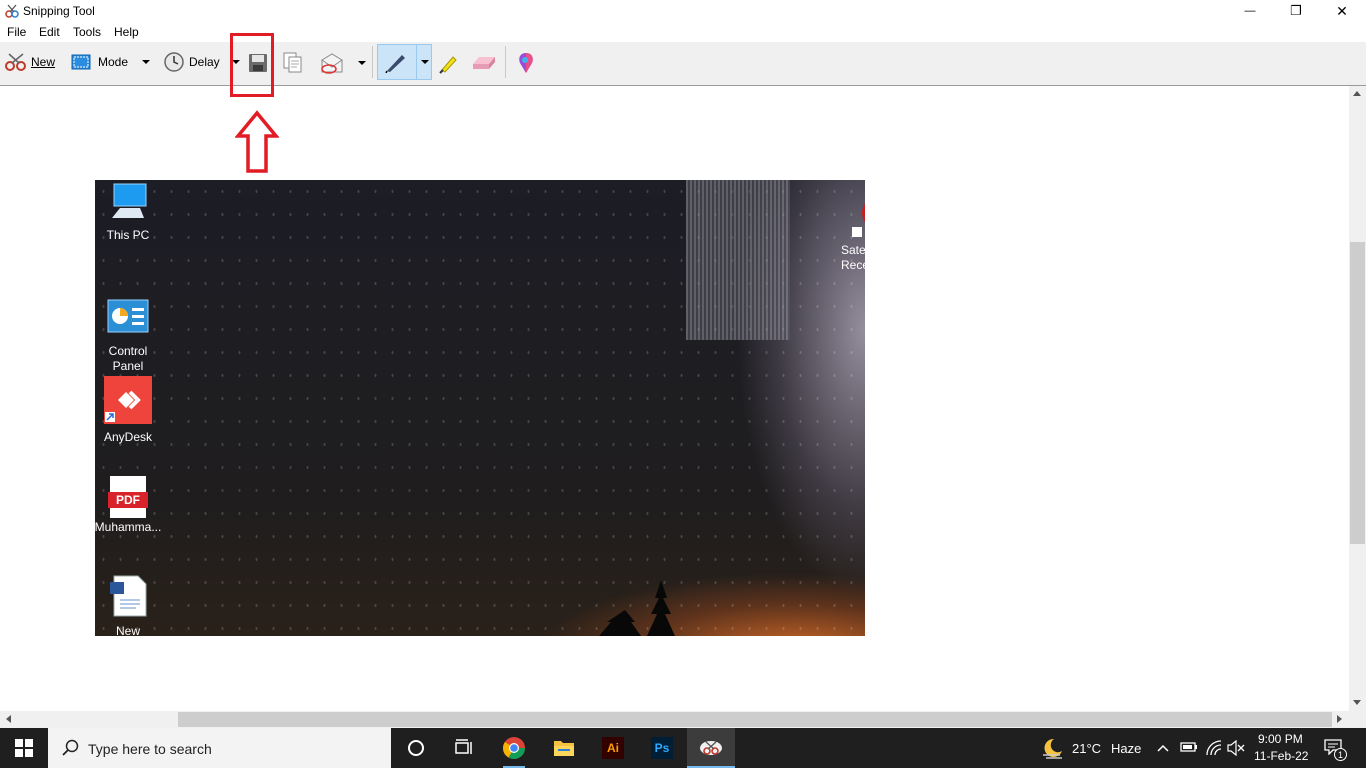 The width and height of the screenshot is (1366, 768). What do you see at coordinates (30, 62) in the screenshot?
I see `new-button: New` at bounding box center [30, 62].